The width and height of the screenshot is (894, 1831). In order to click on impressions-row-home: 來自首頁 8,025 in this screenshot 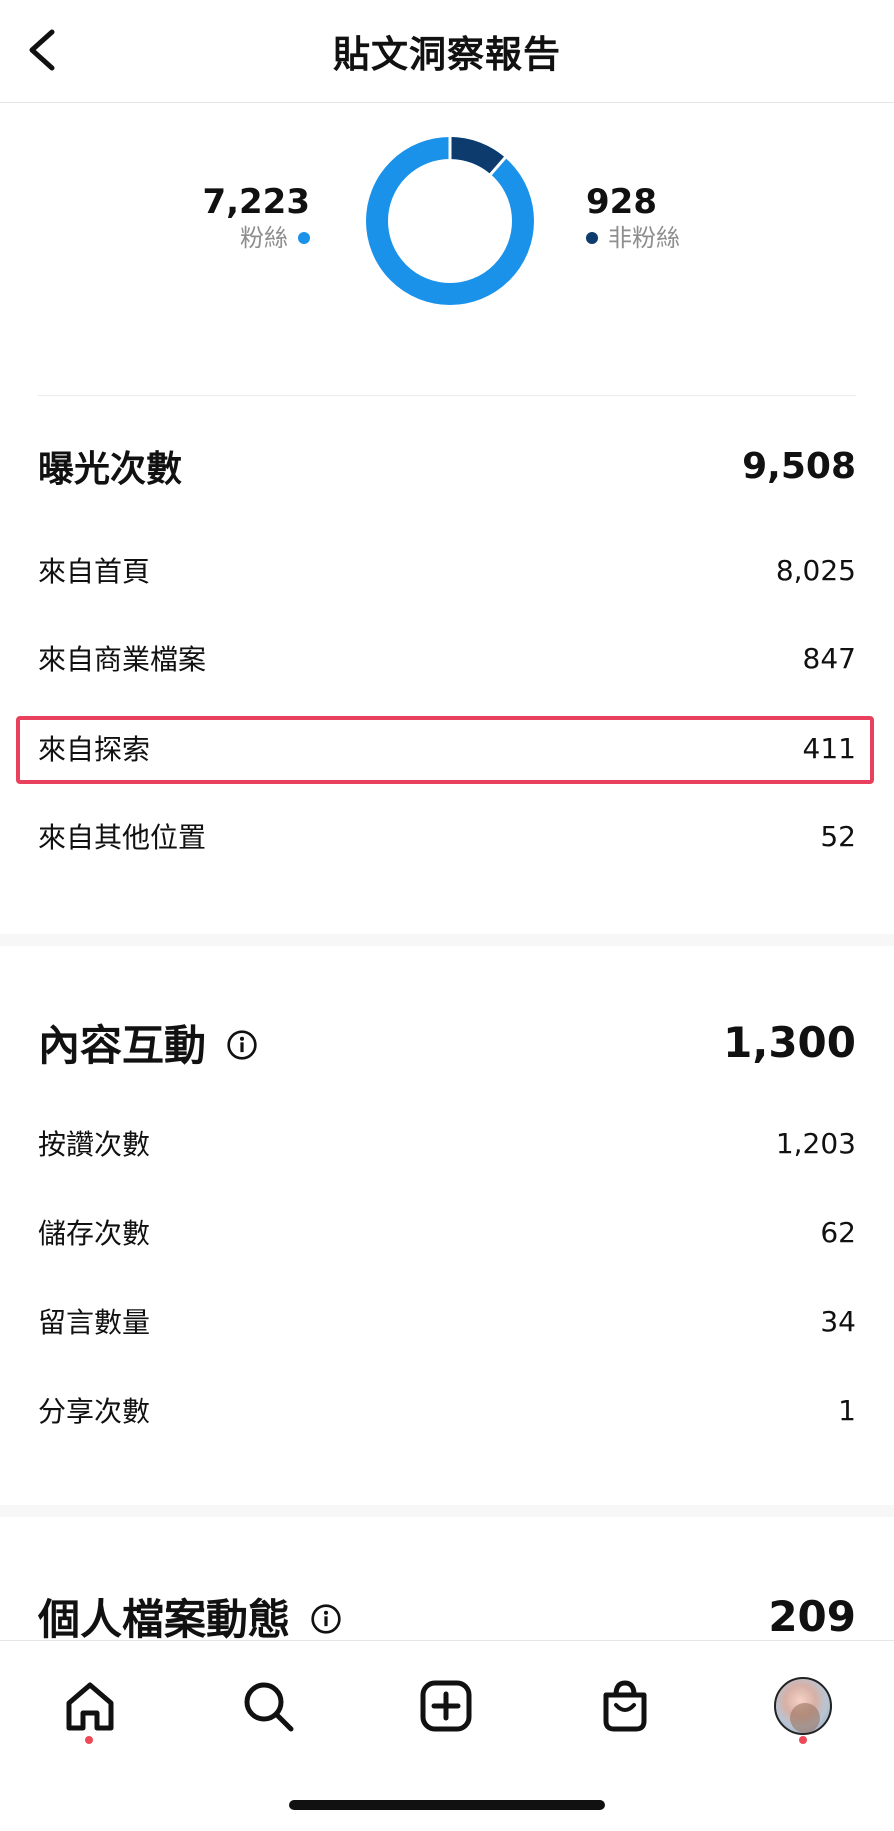, I will do `click(447, 570)`.